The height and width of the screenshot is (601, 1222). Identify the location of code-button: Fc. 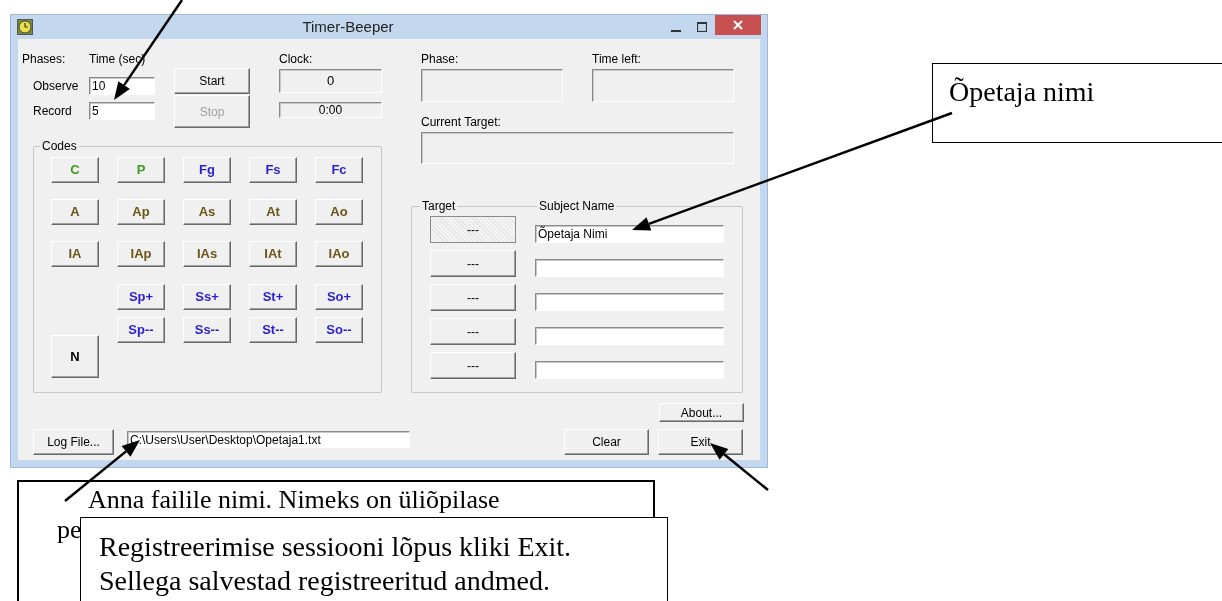
(339, 170).